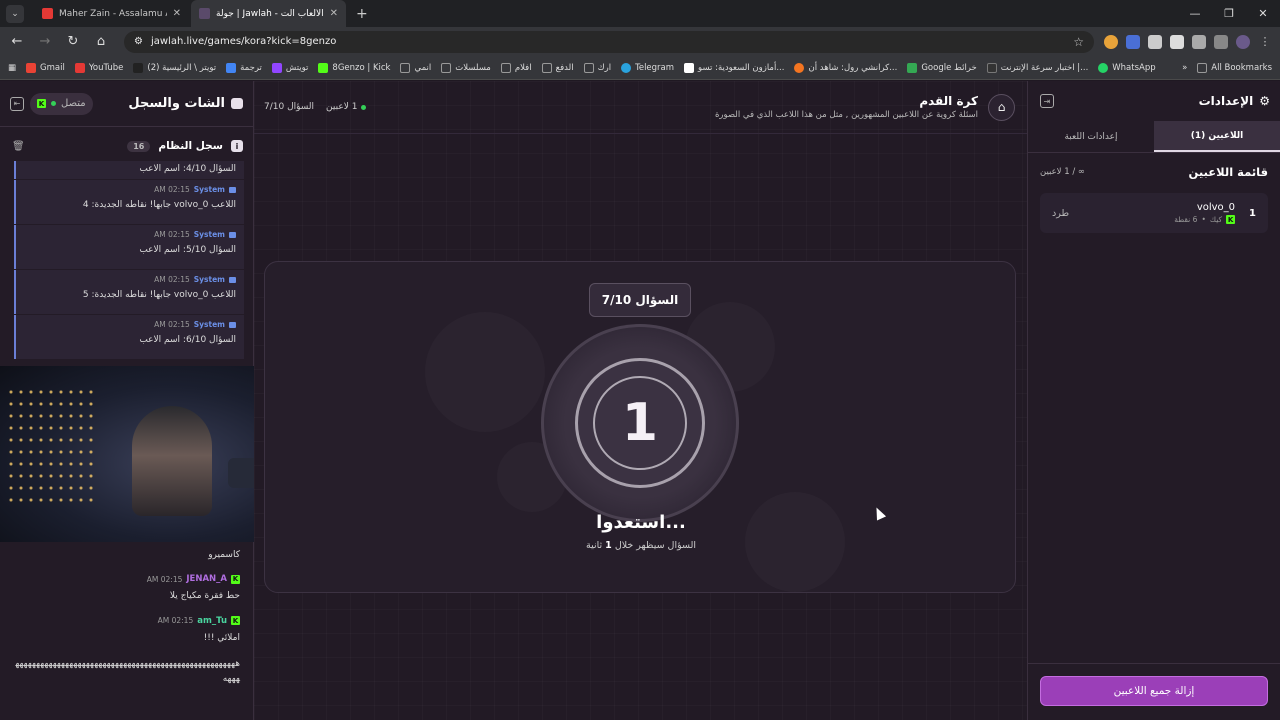 The image size is (1280, 720). I want to click on crunchyroll-icon, so click(799, 67).